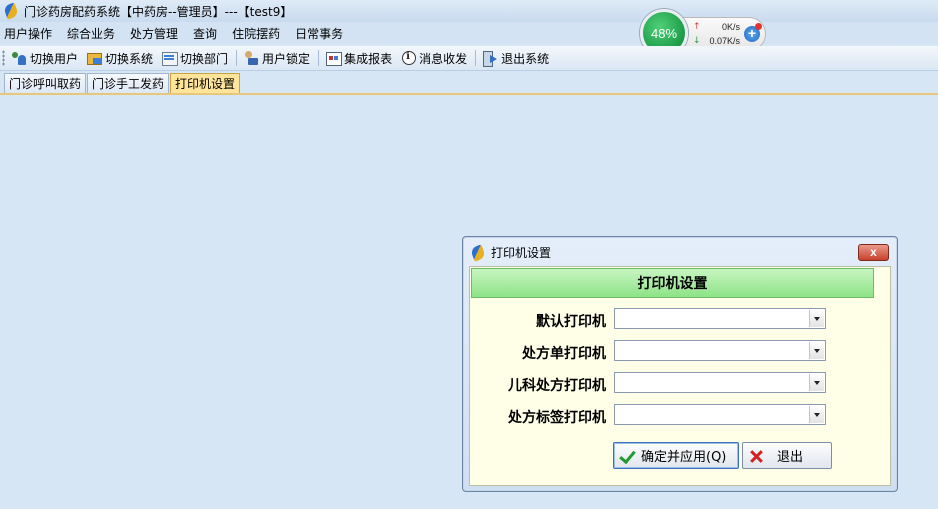  Describe the element at coordinates (724, 41) in the screenshot. I see `download-speed: 0.07K/s` at that location.